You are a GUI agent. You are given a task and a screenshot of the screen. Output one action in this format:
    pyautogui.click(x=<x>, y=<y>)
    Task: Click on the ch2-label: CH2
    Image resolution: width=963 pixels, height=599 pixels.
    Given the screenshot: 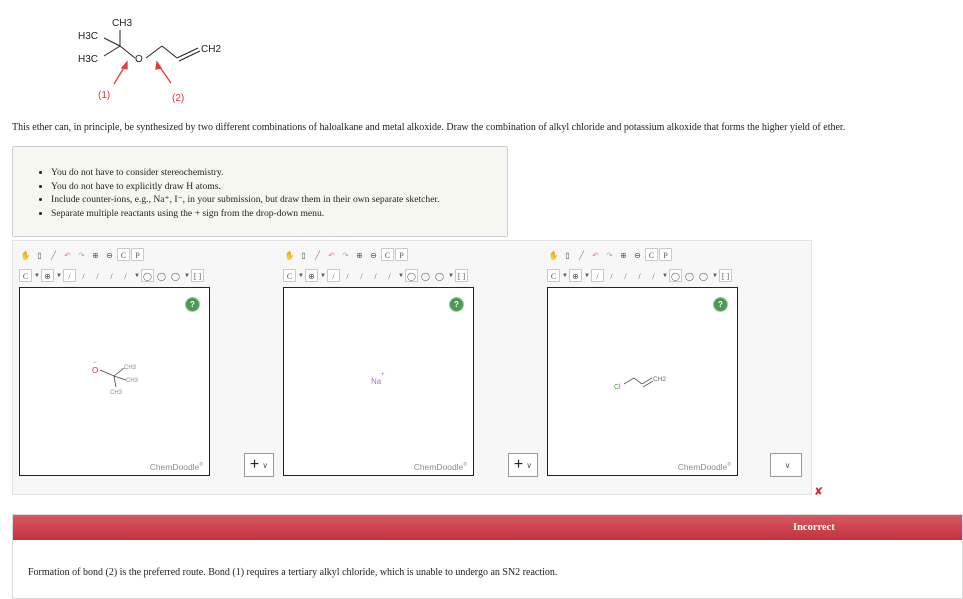 What is the action you would take?
    pyautogui.click(x=659, y=379)
    